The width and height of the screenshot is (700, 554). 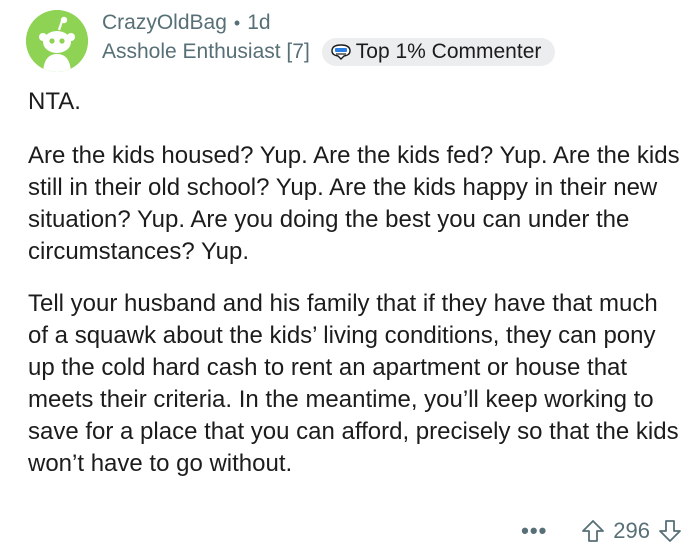 What do you see at coordinates (670, 531) in the screenshot?
I see `downvote-arrow-icon` at bounding box center [670, 531].